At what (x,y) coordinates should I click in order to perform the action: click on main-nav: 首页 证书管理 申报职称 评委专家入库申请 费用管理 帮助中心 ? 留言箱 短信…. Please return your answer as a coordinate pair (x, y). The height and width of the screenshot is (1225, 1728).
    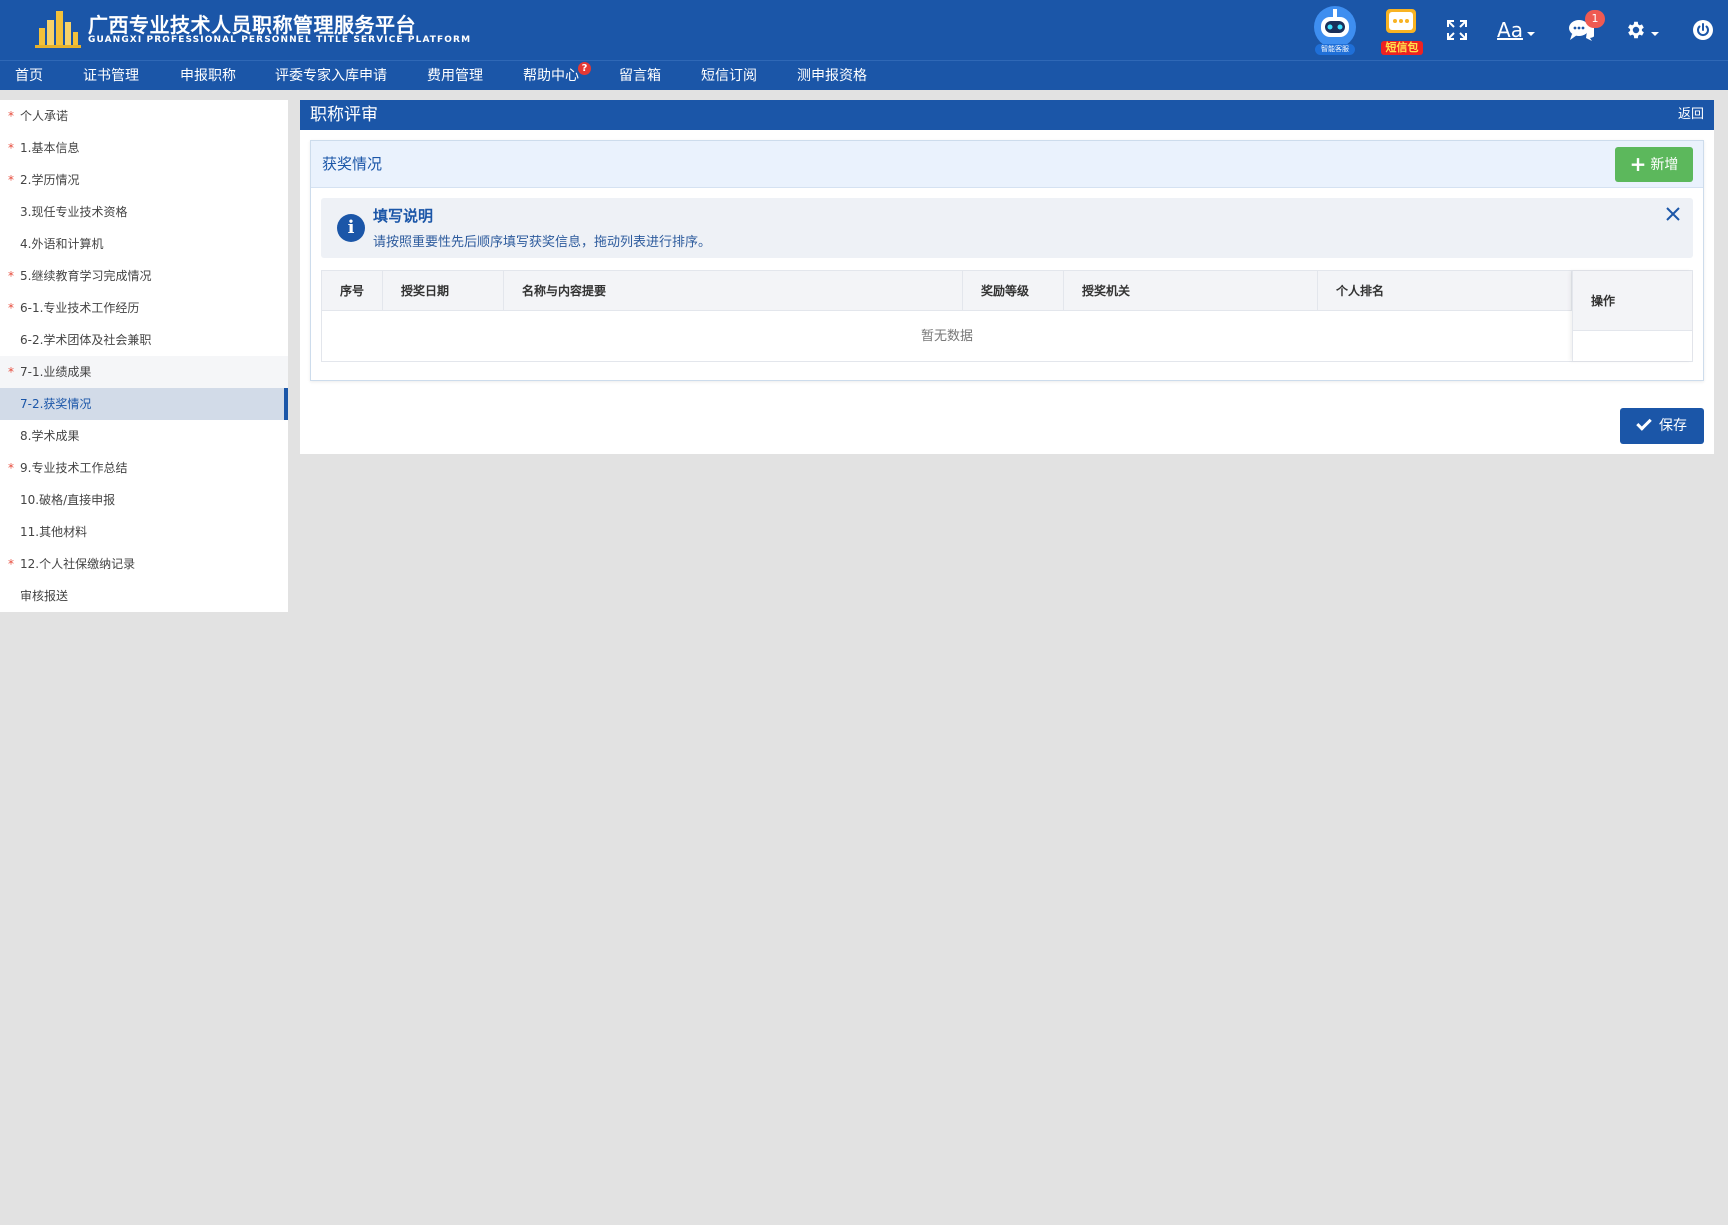
    Looking at the image, I should click on (864, 75).